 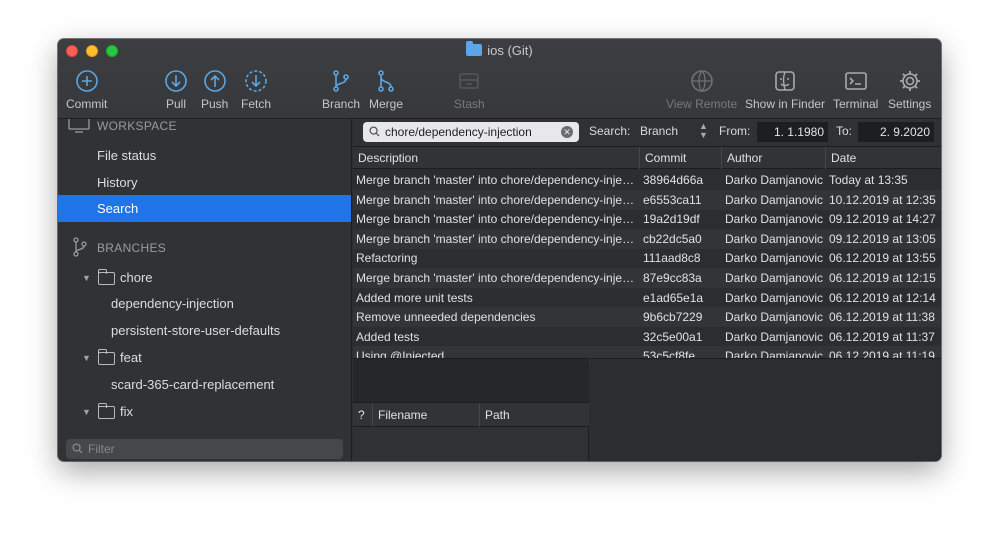 What do you see at coordinates (534, 415) in the screenshot?
I see `column-header-path: Path` at bounding box center [534, 415].